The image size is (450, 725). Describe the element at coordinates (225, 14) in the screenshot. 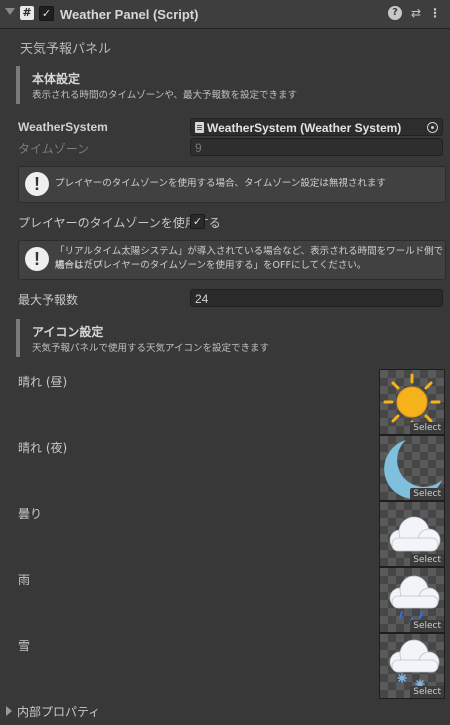

I see `component-header: # ✓ Weather Panel (Script) ? ⇄ ⋮` at that location.